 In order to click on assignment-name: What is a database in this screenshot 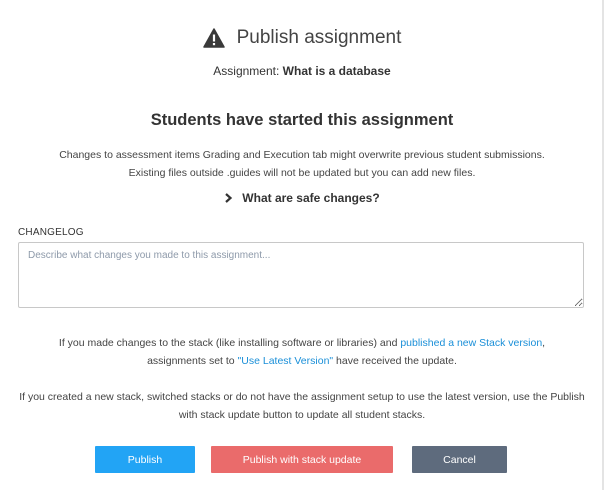, I will do `click(336, 71)`.